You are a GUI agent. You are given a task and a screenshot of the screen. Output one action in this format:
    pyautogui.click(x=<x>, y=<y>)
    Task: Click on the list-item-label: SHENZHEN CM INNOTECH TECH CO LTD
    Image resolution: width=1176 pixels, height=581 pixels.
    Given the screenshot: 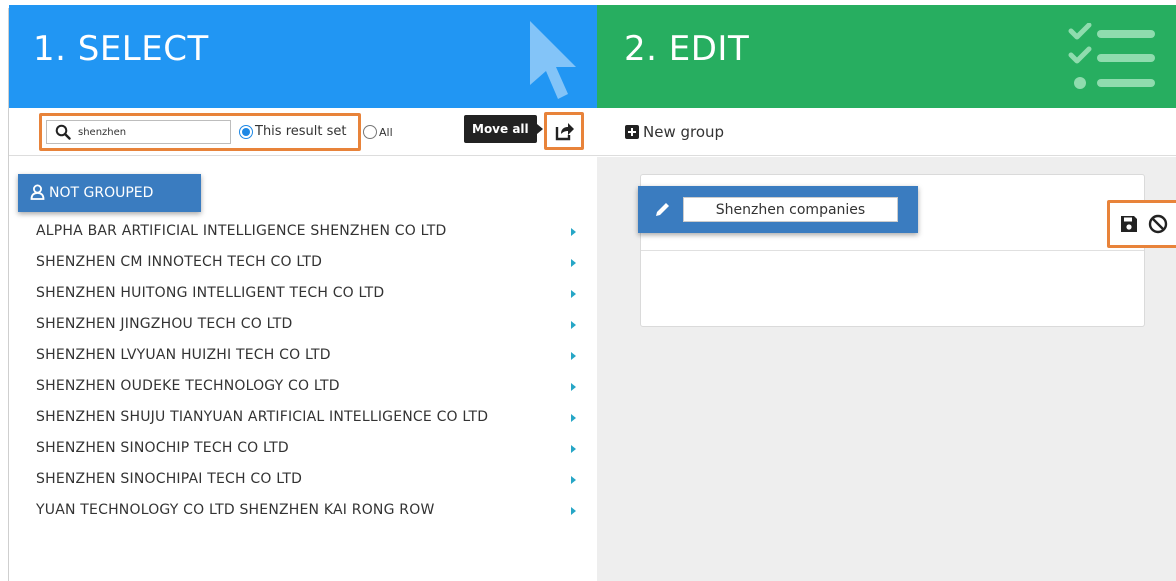 What is the action you would take?
    pyautogui.click(x=179, y=262)
    